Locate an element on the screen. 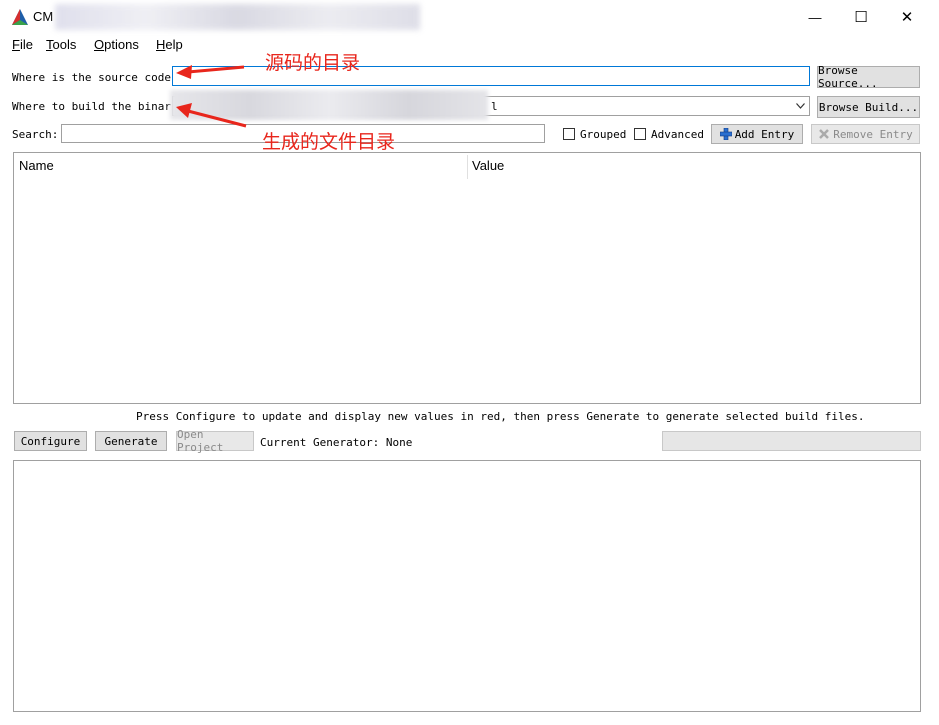 The height and width of the screenshot is (725, 939). minimize-icon: — is located at coordinates (815, 17).